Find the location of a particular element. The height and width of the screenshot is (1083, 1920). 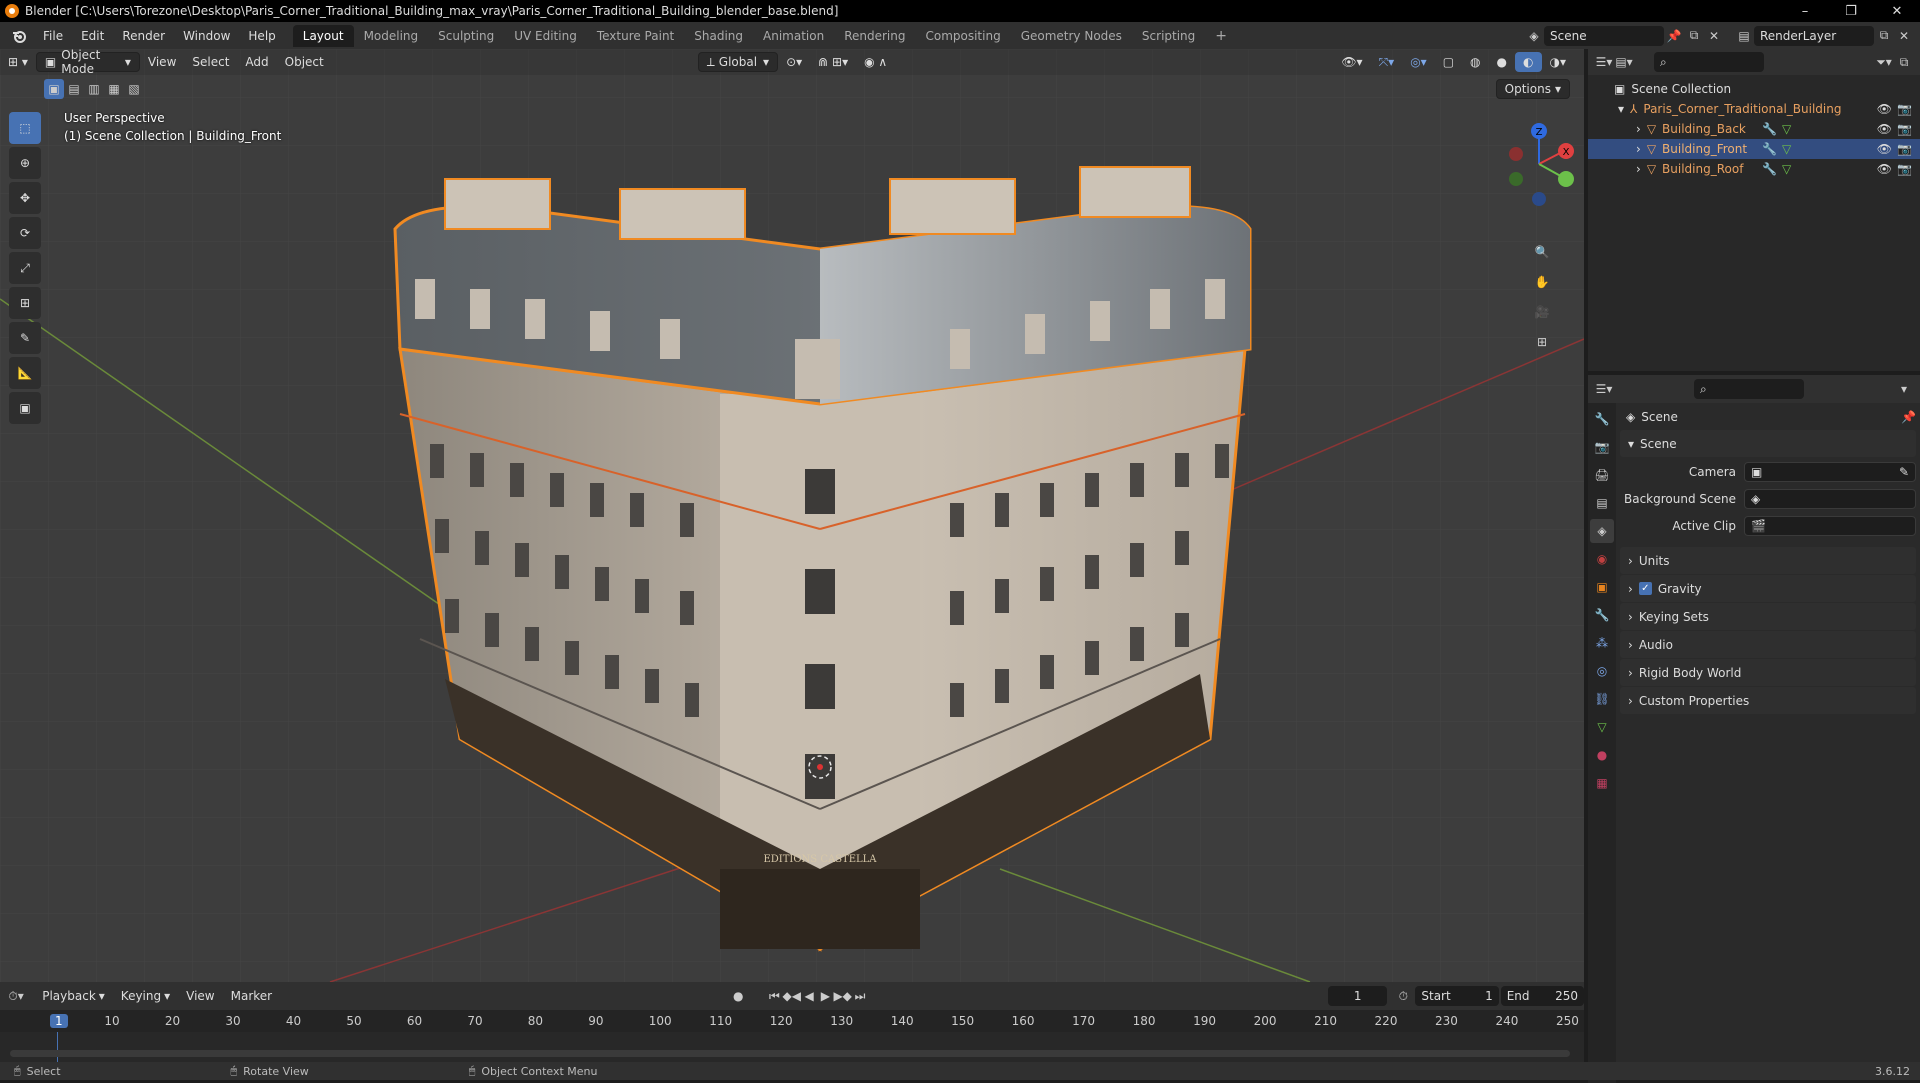

ortho-toggle-icon: ⊞ is located at coordinates (1542, 342).